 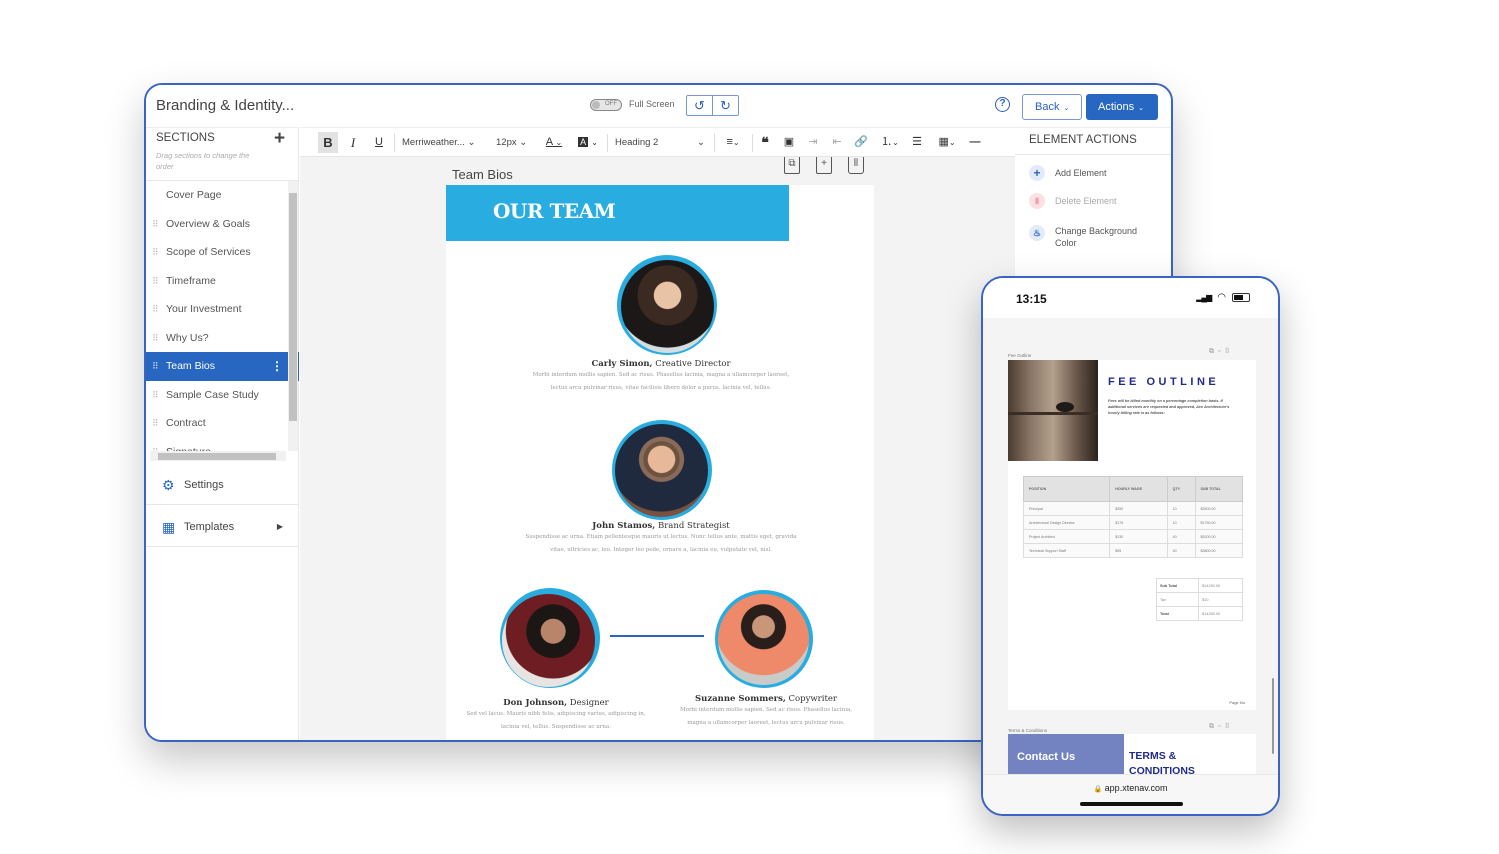 I want to click on bold-button: B, so click(x=328, y=142).